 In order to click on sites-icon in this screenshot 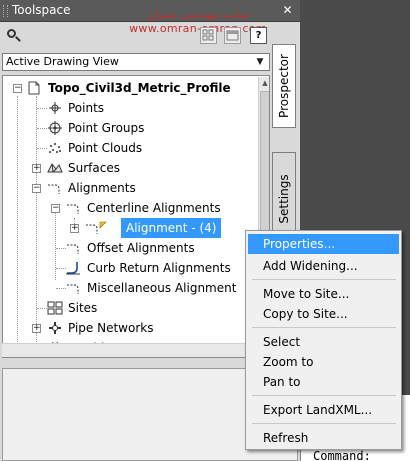, I will do `click(55, 308)`.